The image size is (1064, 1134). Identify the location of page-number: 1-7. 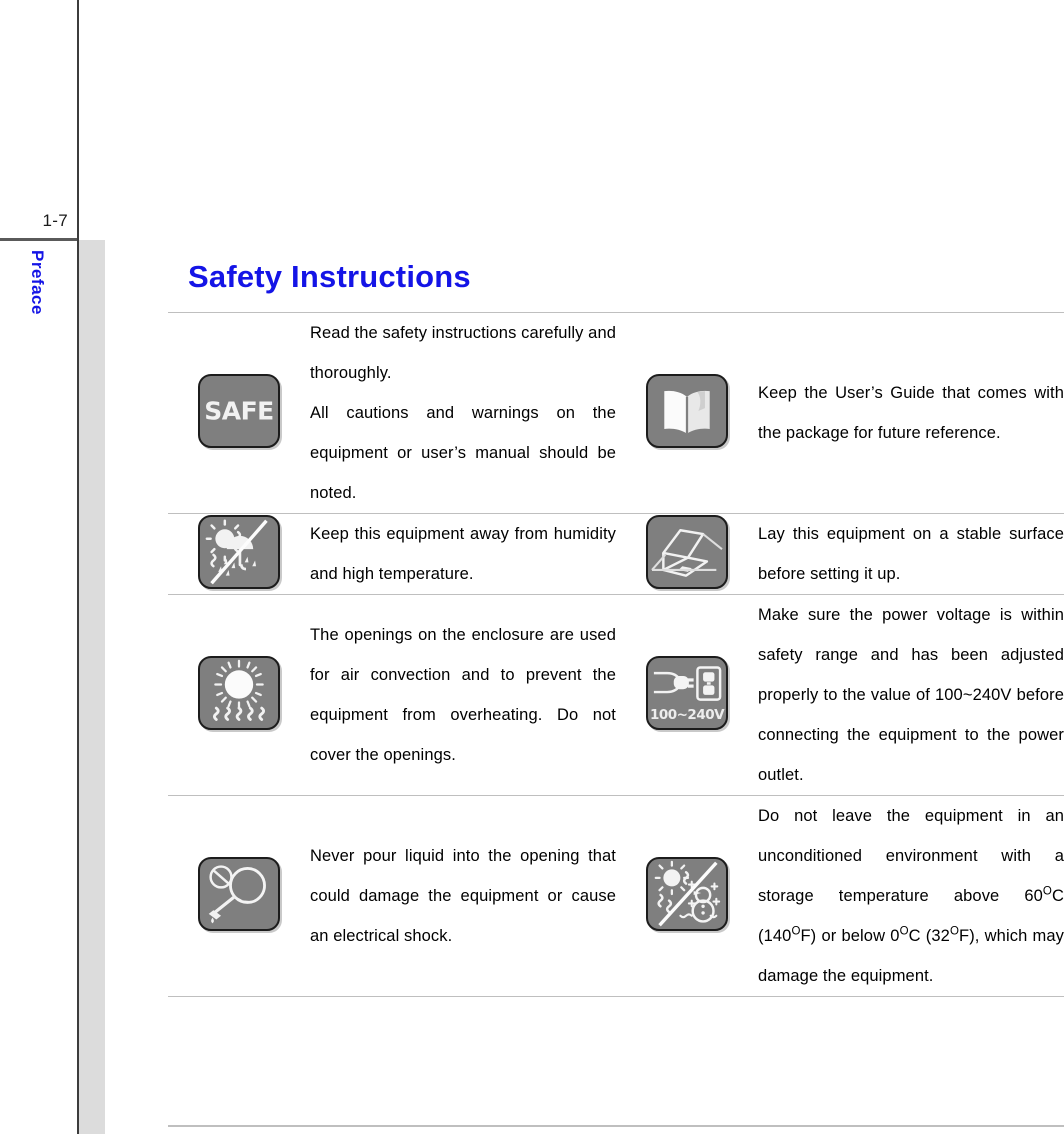
(55, 220).